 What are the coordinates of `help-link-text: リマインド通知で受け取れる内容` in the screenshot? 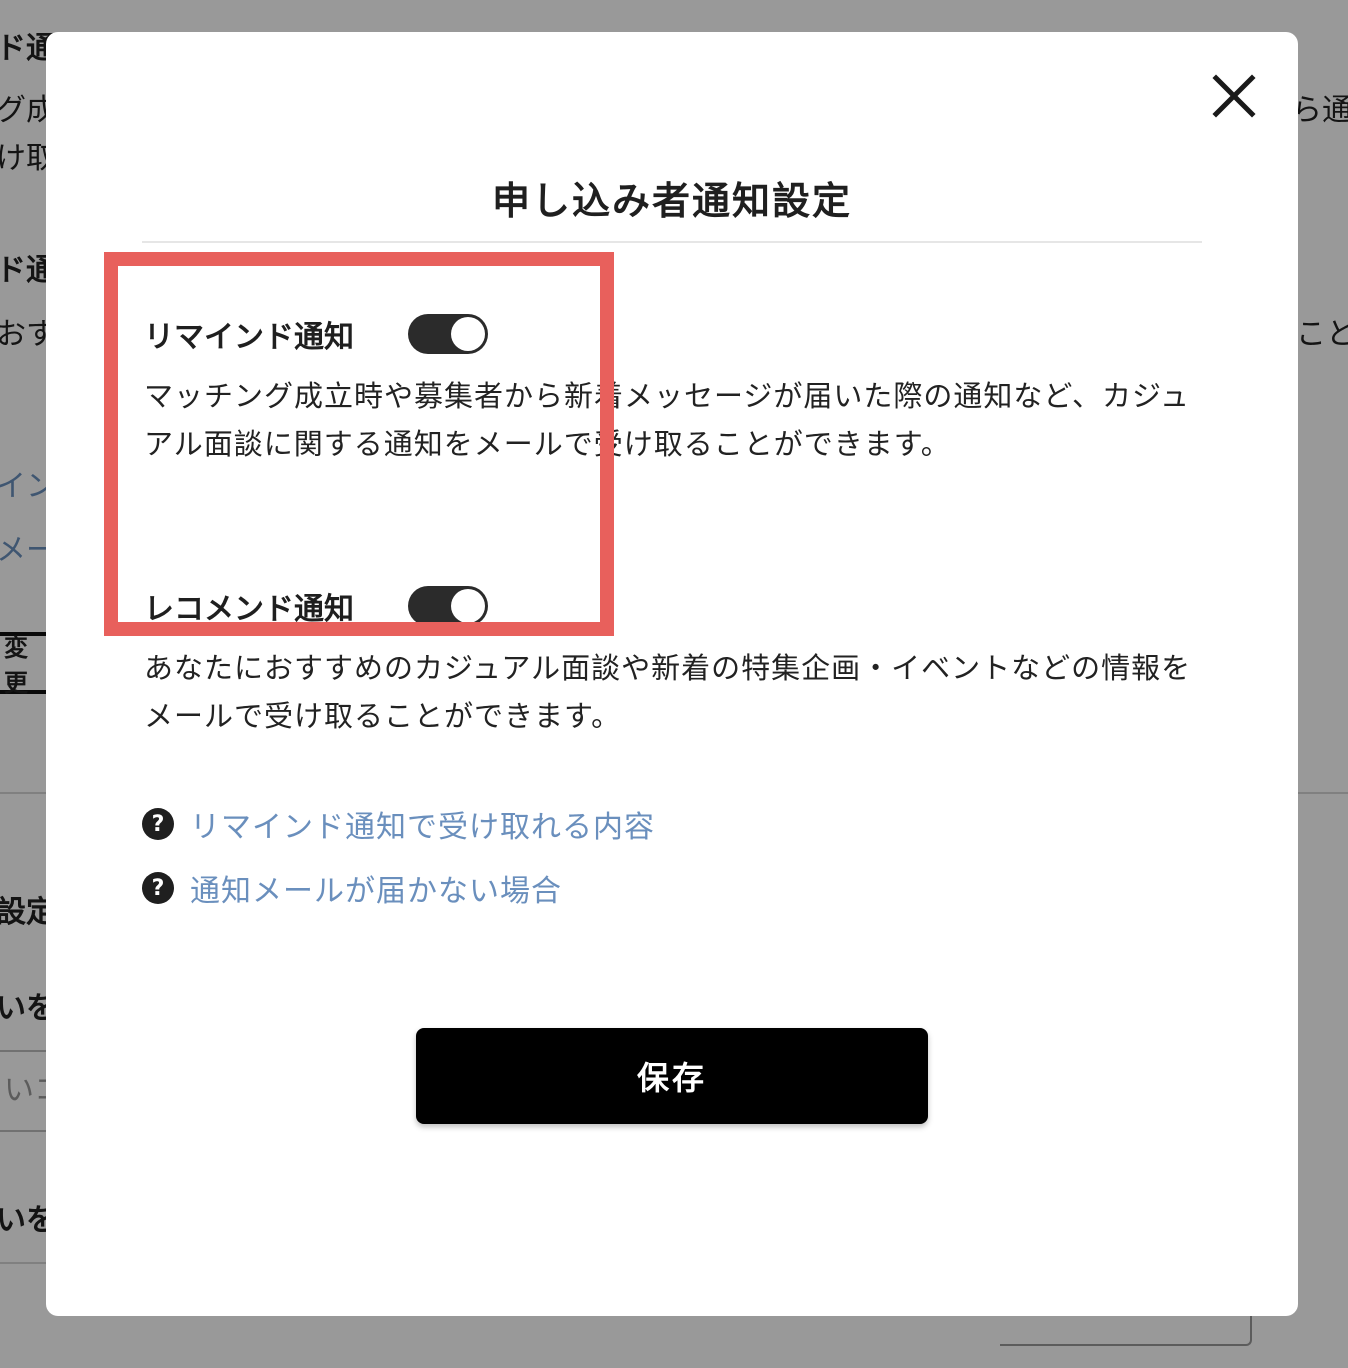 It's located at (422, 827).